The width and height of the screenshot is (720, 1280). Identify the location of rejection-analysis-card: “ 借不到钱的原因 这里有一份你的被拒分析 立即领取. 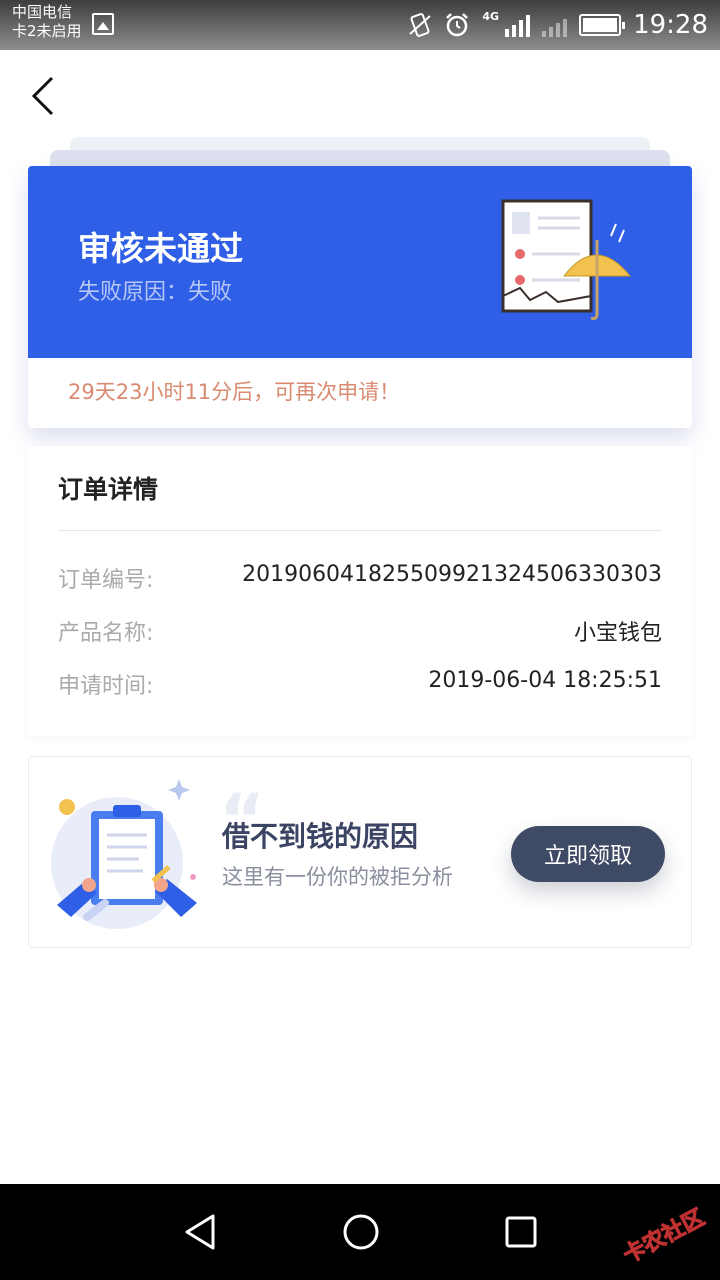
(360, 852).